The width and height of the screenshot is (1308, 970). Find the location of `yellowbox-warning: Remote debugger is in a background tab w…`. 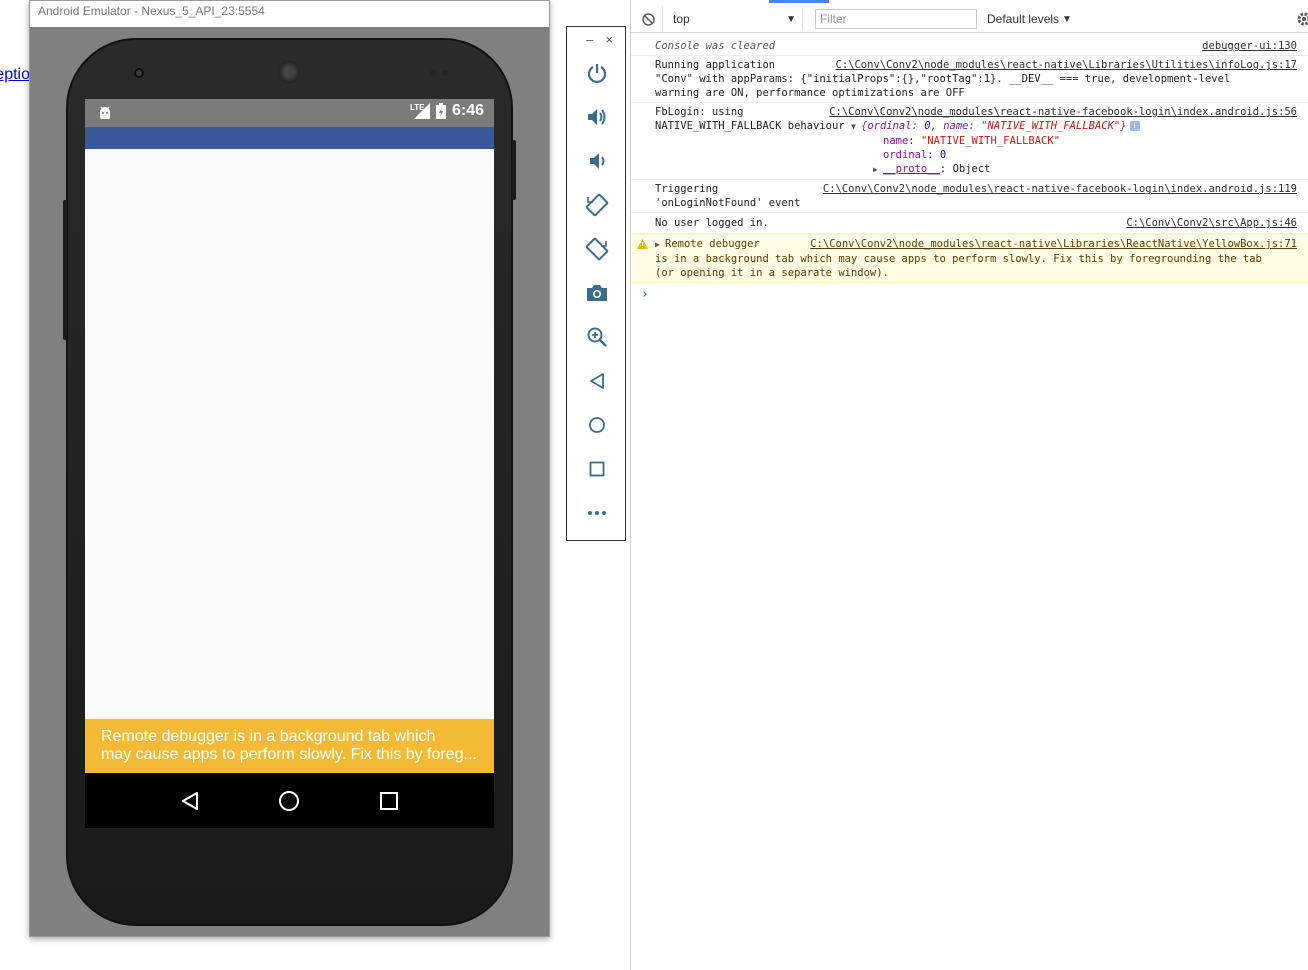

yellowbox-warning: Remote debugger is in a background tab w… is located at coordinates (289, 746).